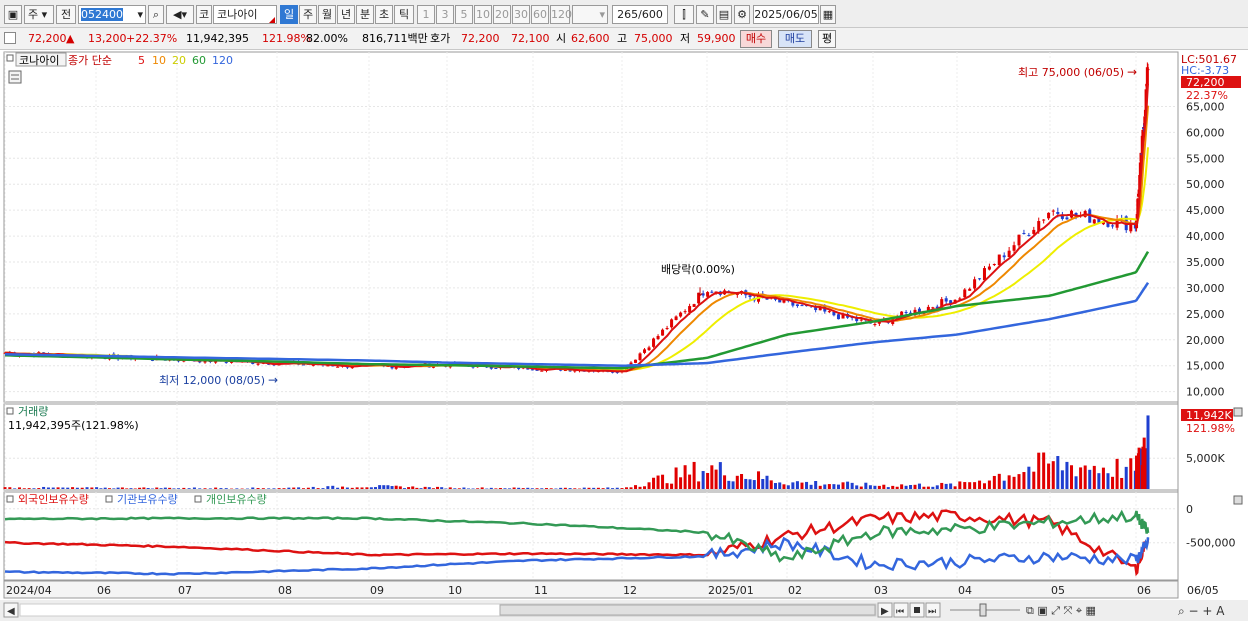 This screenshot has width=1248, height=621. Describe the element at coordinates (464, 14) in the screenshot. I see `interval-5: 5` at that location.